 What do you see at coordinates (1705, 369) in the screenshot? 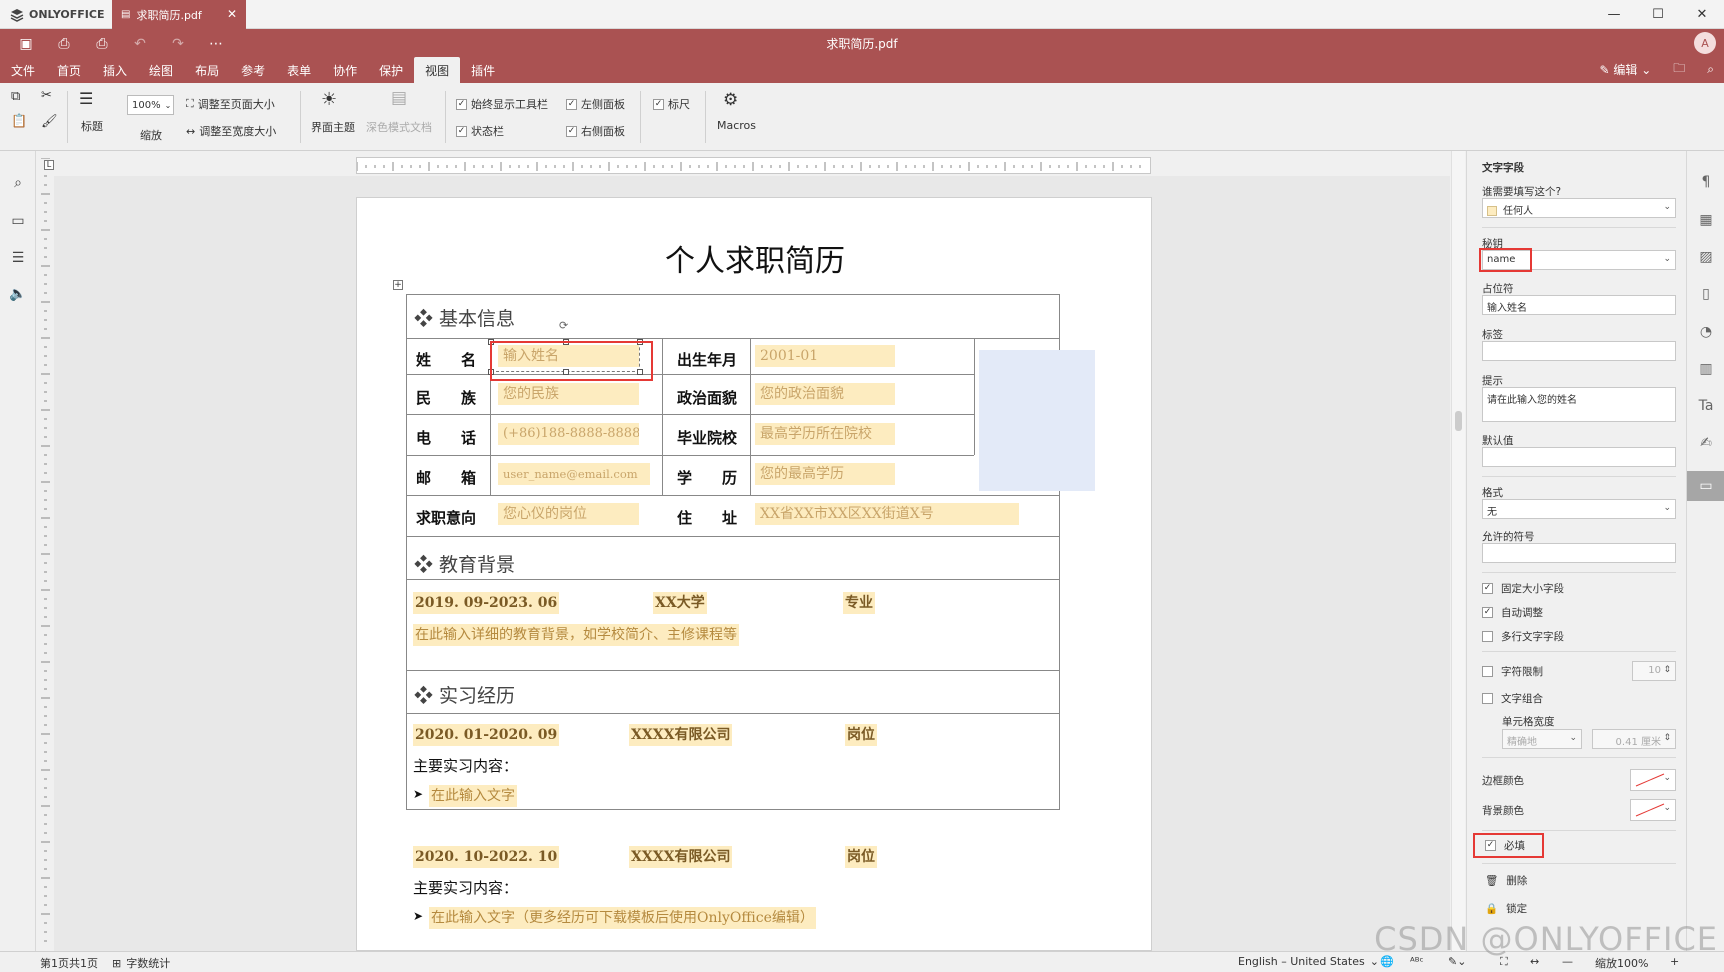
I see `chart-icon: ▥` at bounding box center [1705, 369].